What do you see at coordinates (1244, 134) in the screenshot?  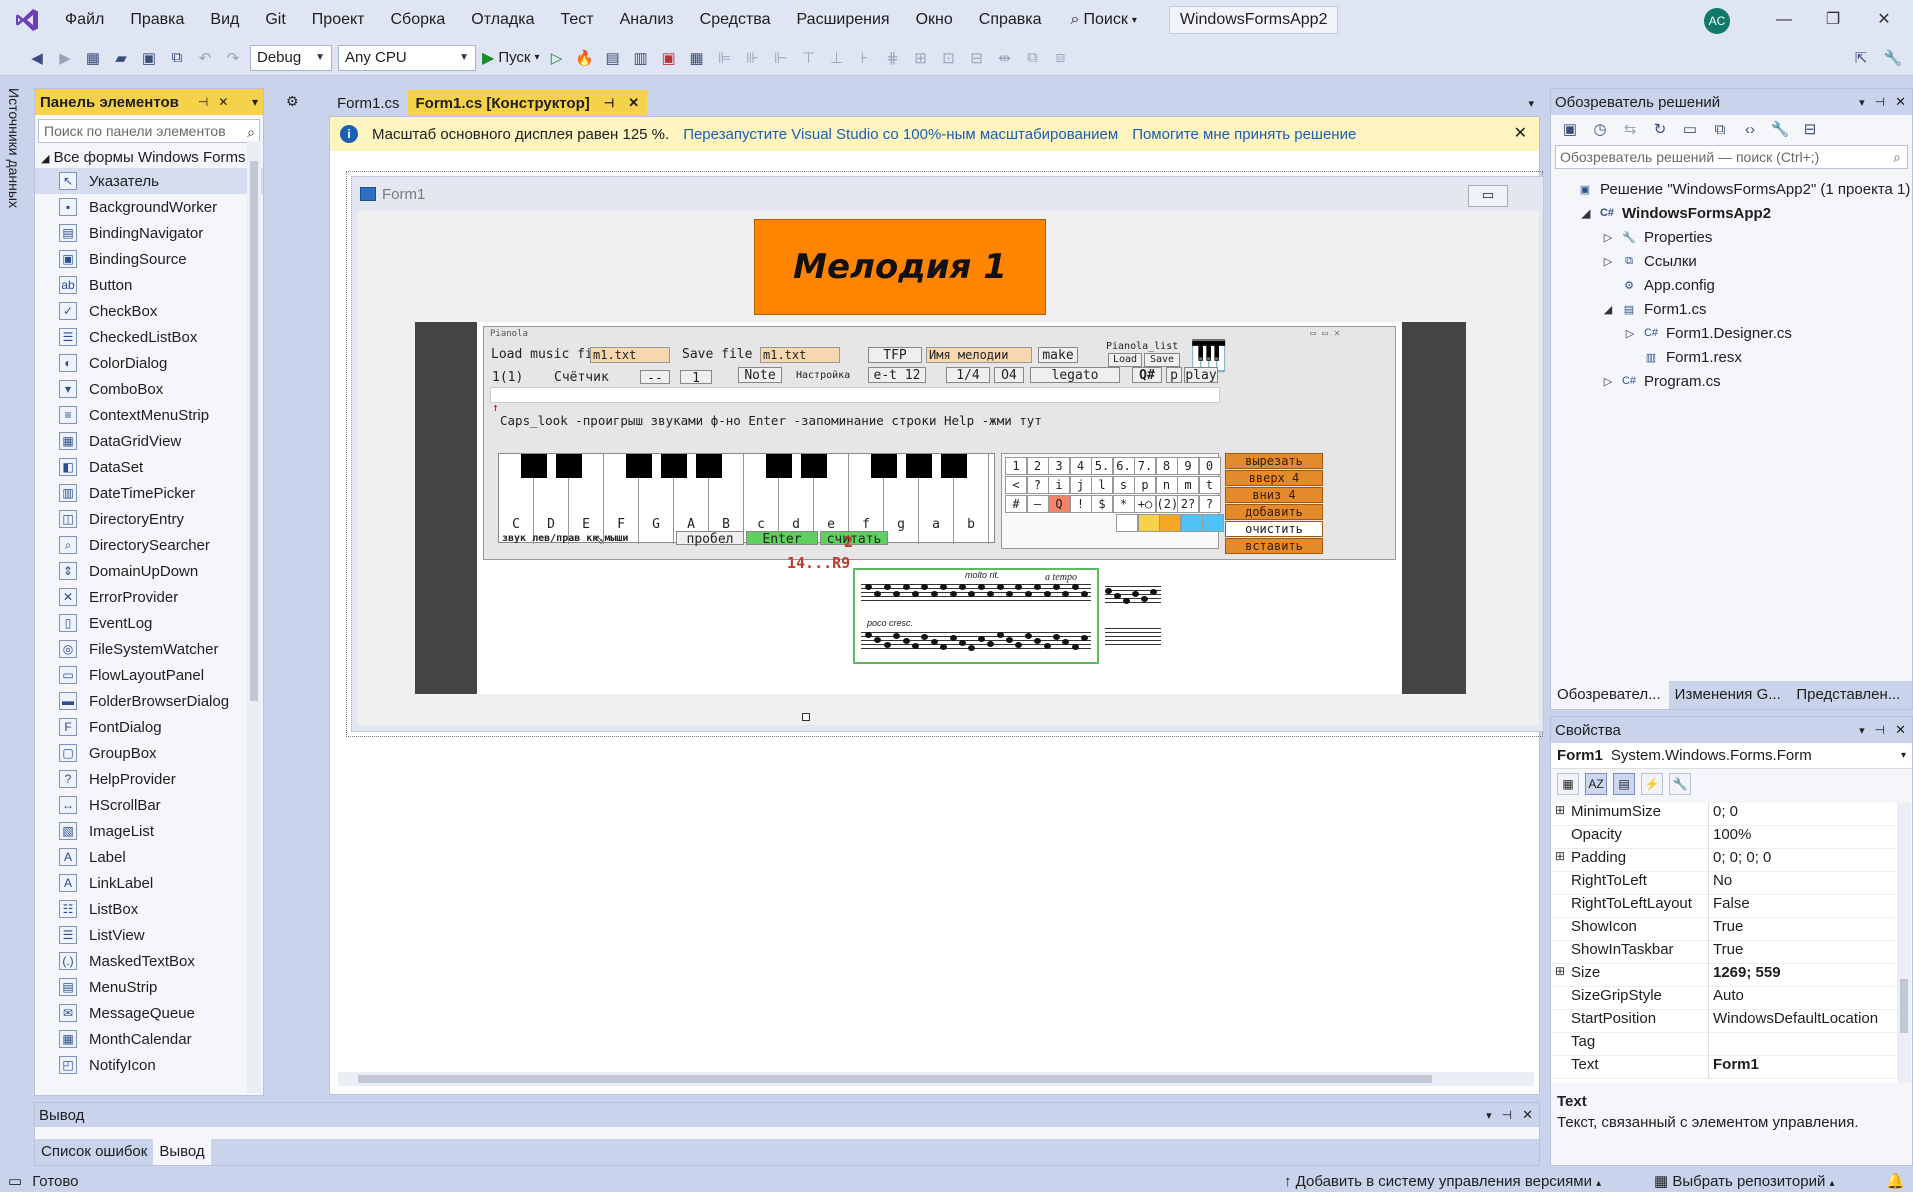 I see `help-decide-link: Помогите мне принять решение` at bounding box center [1244, 134].